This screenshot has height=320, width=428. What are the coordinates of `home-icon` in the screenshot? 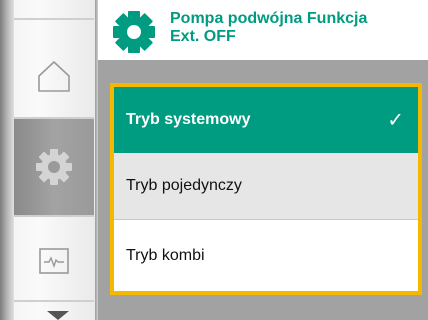 It's located at (54, 76).